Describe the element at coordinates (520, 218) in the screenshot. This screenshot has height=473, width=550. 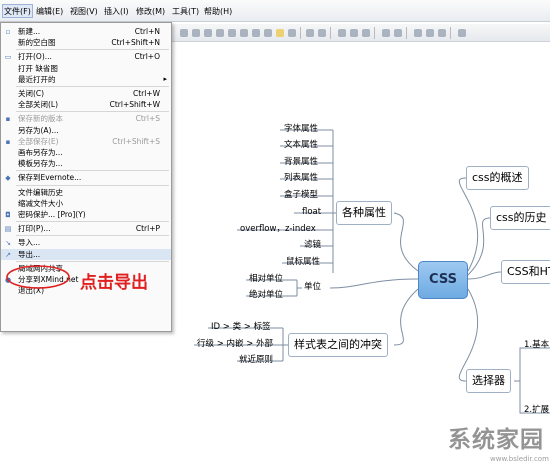
I see `mindmap-topic-history: css的历史` at that location.